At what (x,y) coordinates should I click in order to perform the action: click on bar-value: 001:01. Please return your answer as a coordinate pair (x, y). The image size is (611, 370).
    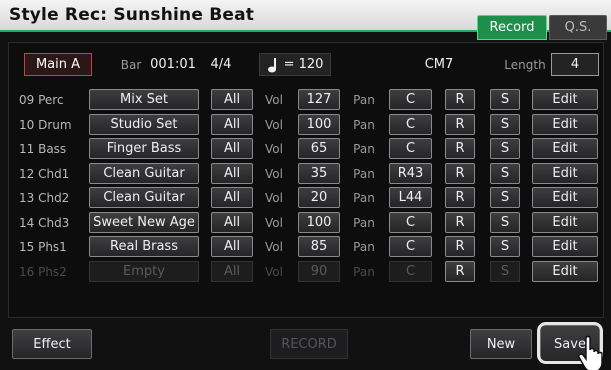
    Looking at the image, I should click on (173, 64).